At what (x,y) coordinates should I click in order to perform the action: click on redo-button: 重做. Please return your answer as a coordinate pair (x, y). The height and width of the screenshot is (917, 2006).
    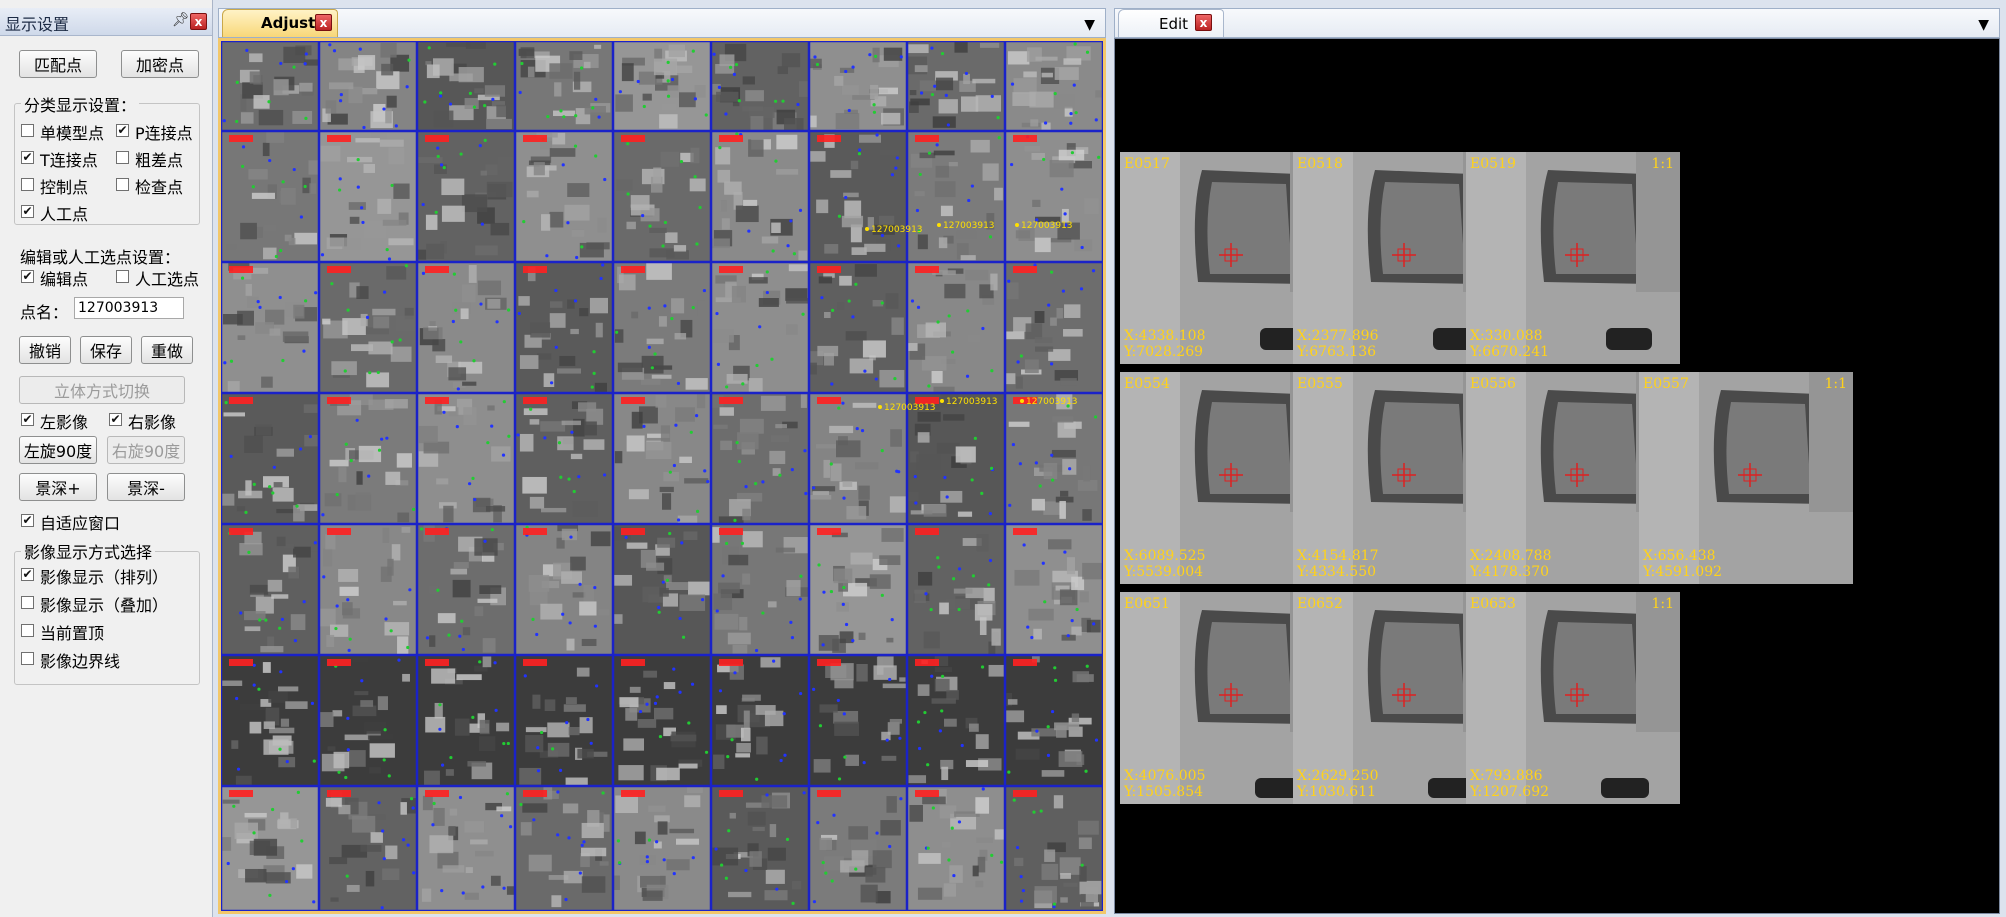
    Looking at the image, I should click on (167, 350).